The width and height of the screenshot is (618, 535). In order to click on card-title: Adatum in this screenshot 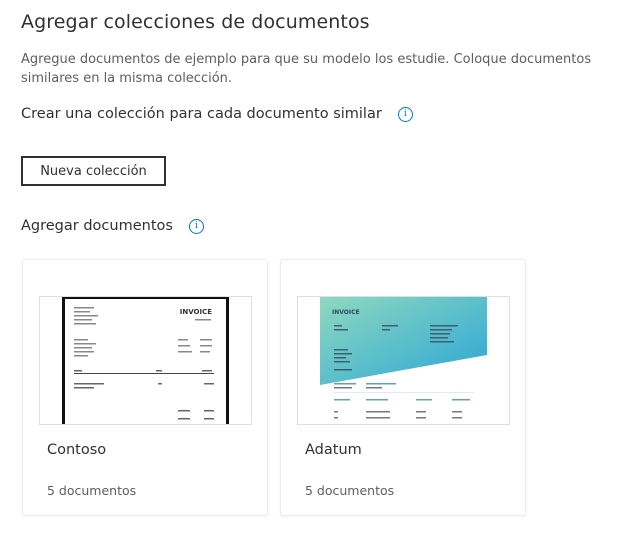, I will do `click(333, 450)`.